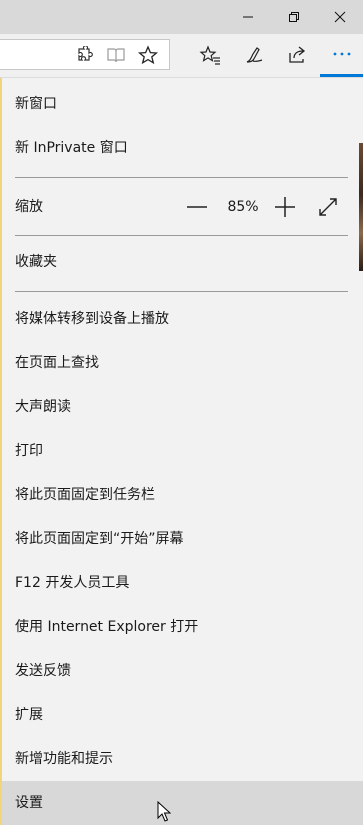  I want to click on minimize-icon, so click(248, 17).